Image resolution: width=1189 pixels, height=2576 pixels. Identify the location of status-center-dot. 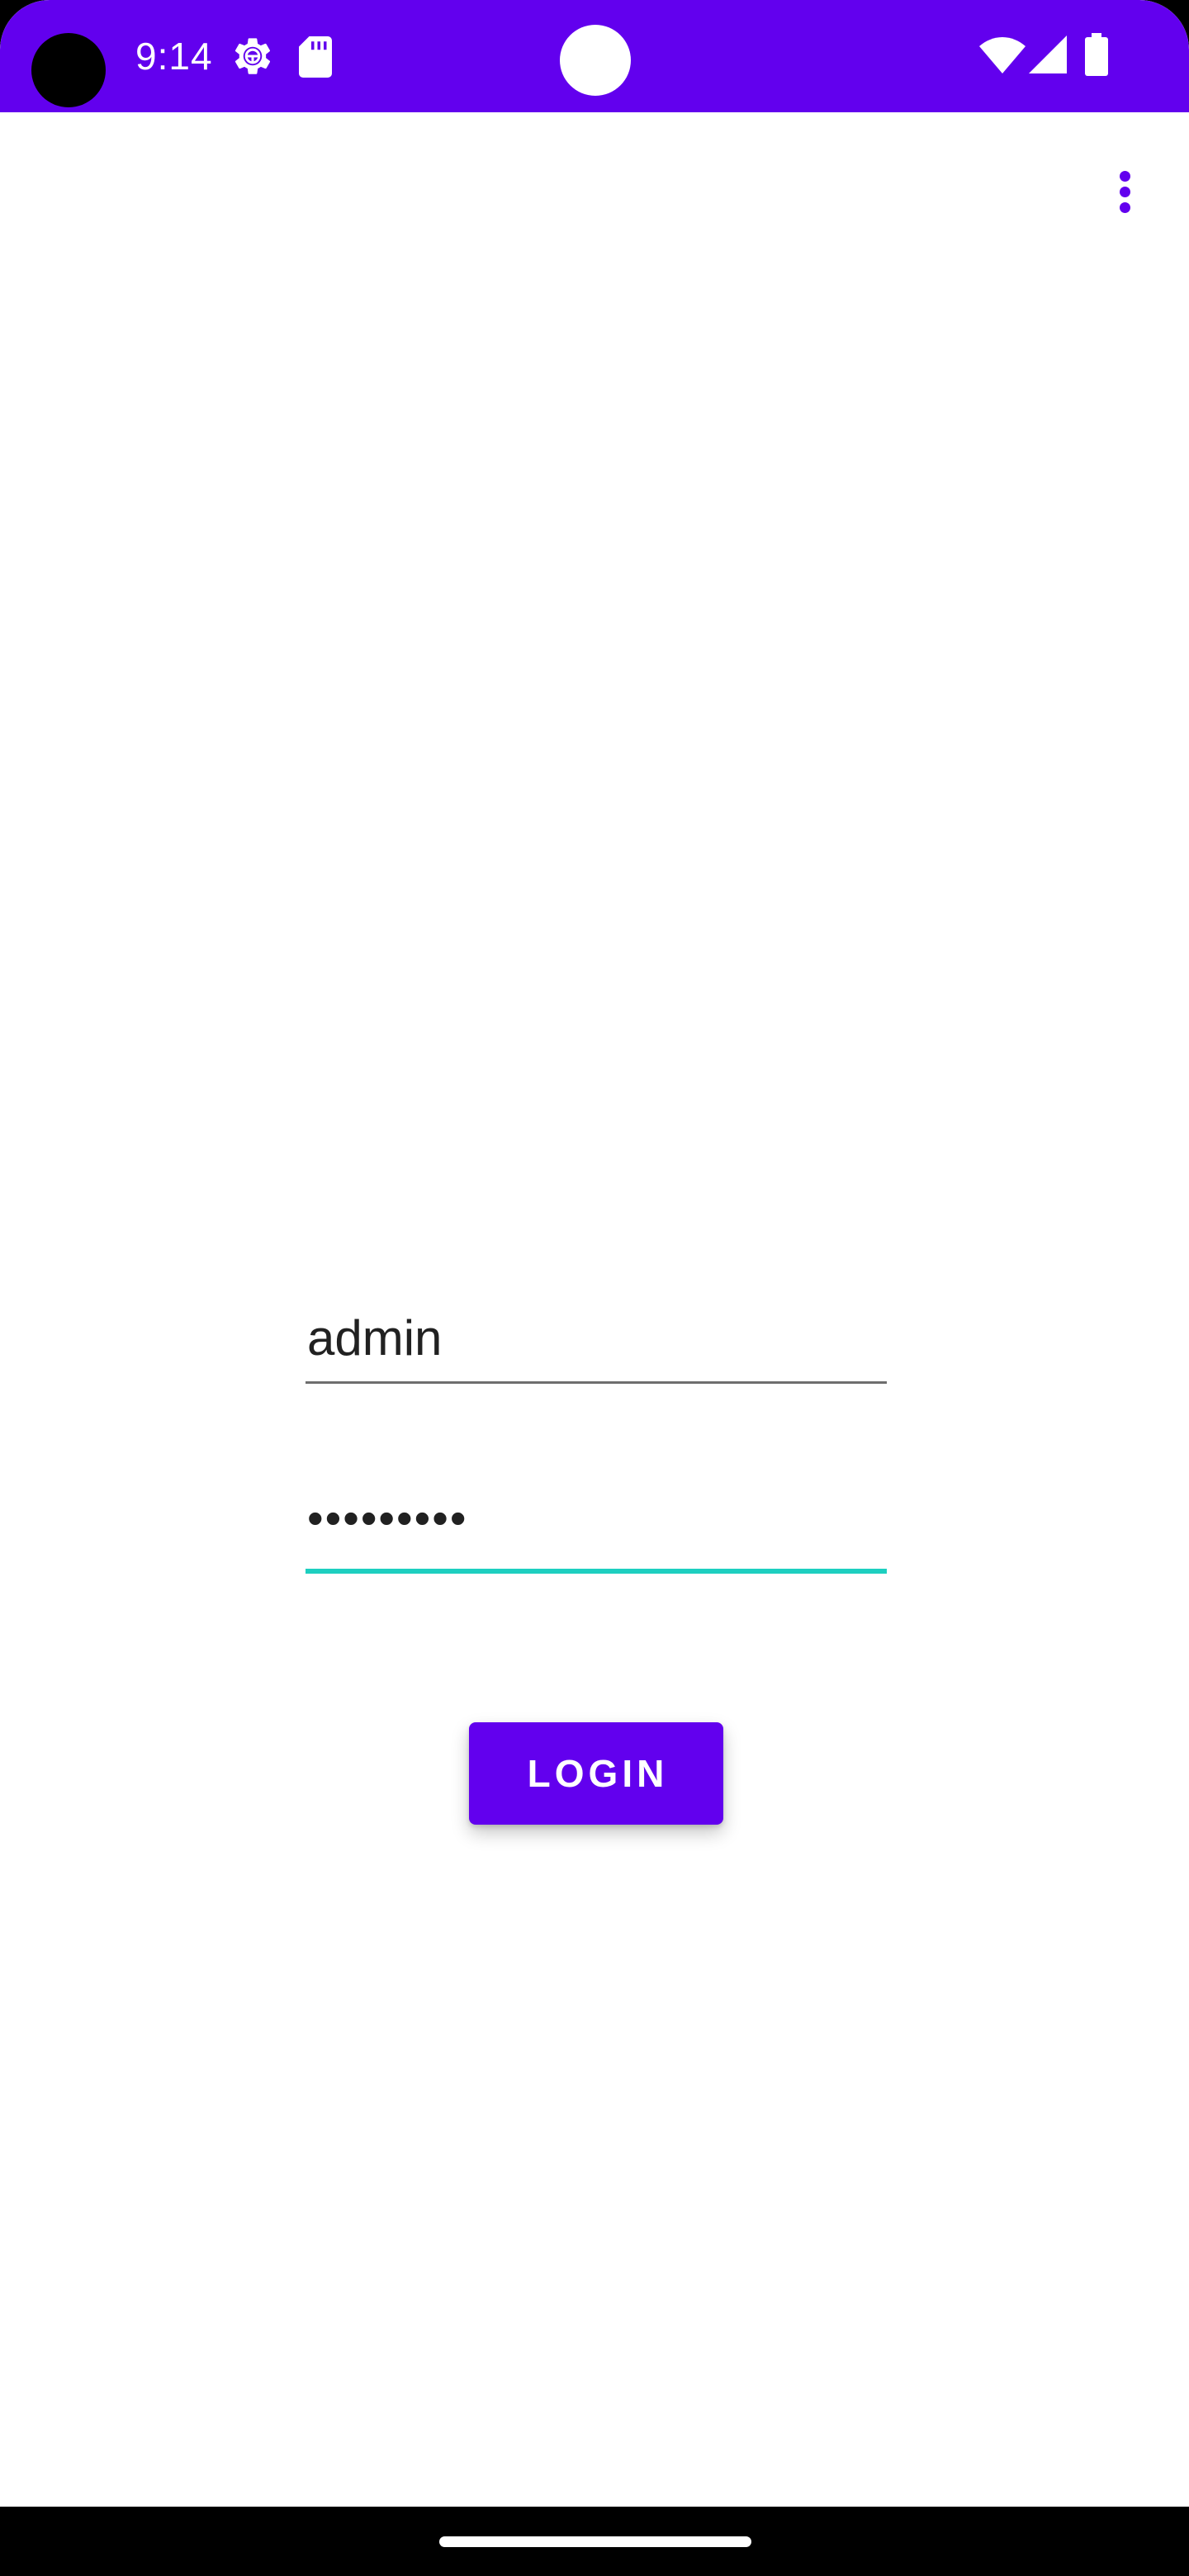
(595, 60).